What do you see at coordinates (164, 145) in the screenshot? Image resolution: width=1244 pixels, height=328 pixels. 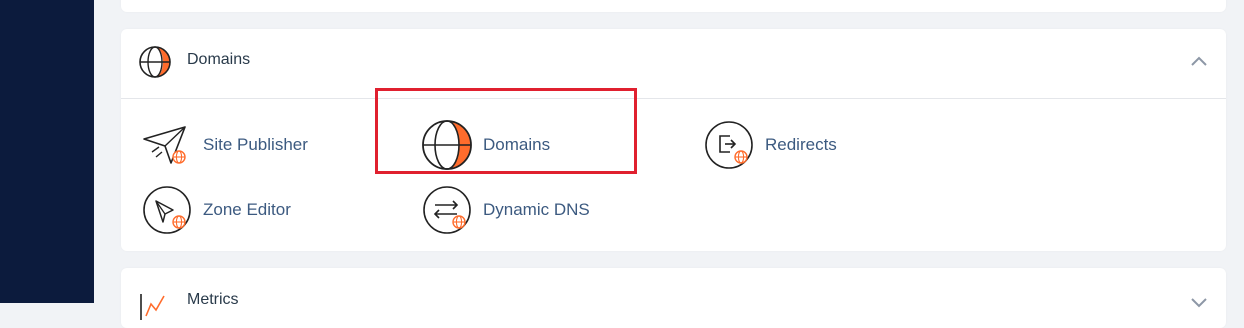 I see `paper-plane-icon` at bounding box center [164, 145].